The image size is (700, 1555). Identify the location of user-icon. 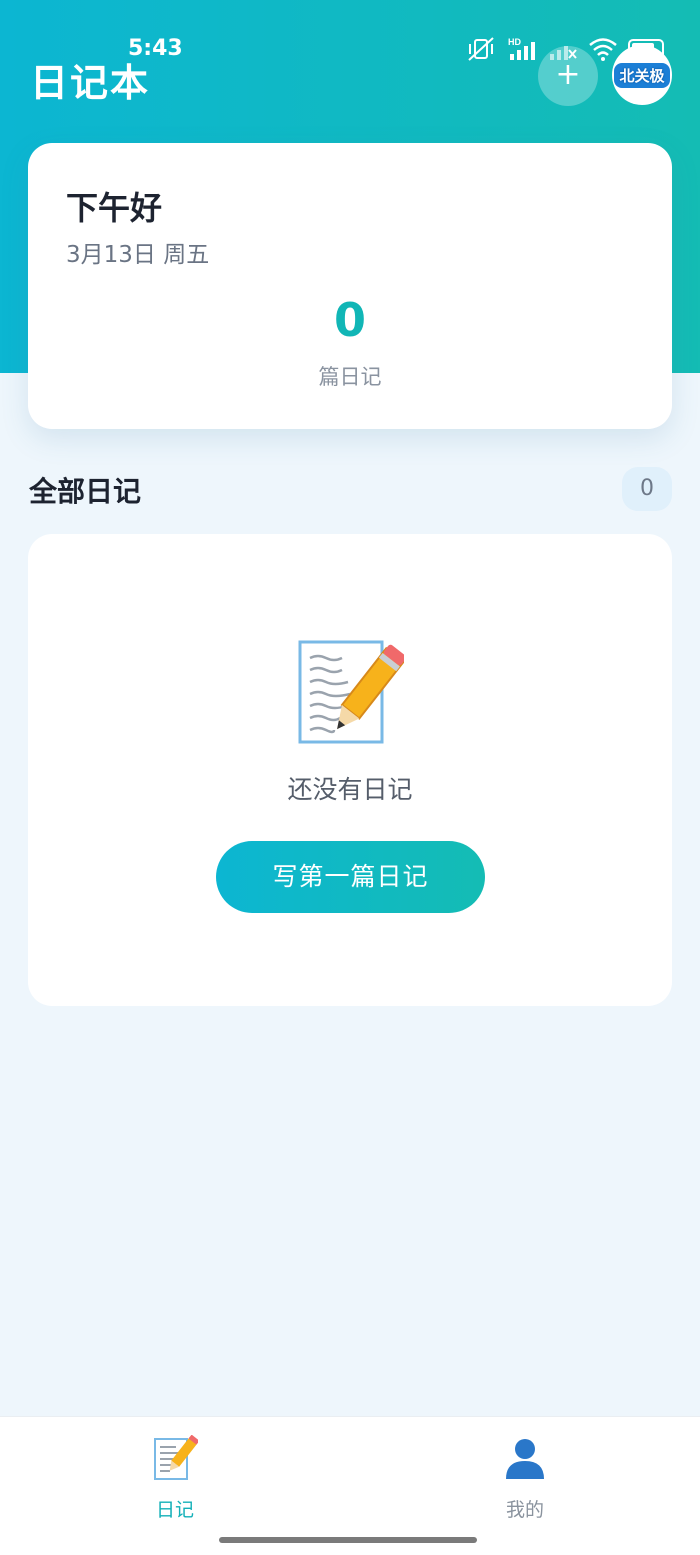
(525, 1459).